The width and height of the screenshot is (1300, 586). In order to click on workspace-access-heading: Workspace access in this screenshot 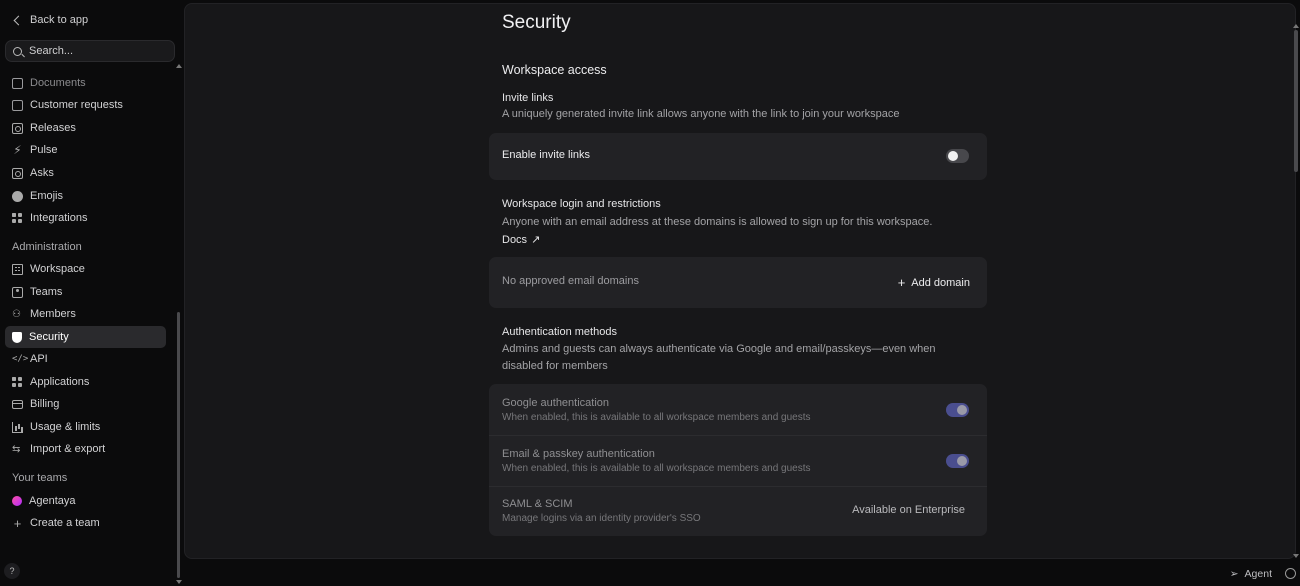, I will do `click(554, 70)`.